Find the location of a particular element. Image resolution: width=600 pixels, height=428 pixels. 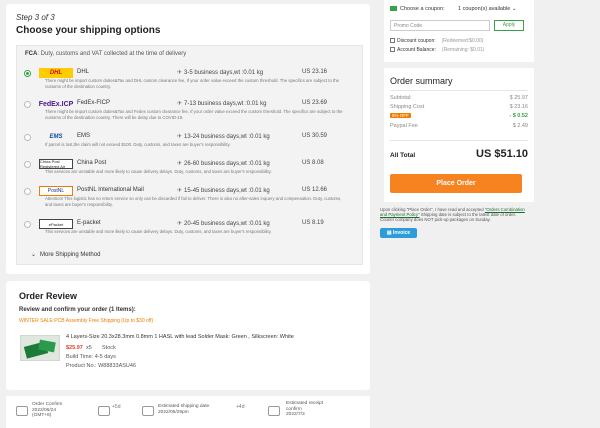

item-stock: Stock is located at coordinates (109, 348).